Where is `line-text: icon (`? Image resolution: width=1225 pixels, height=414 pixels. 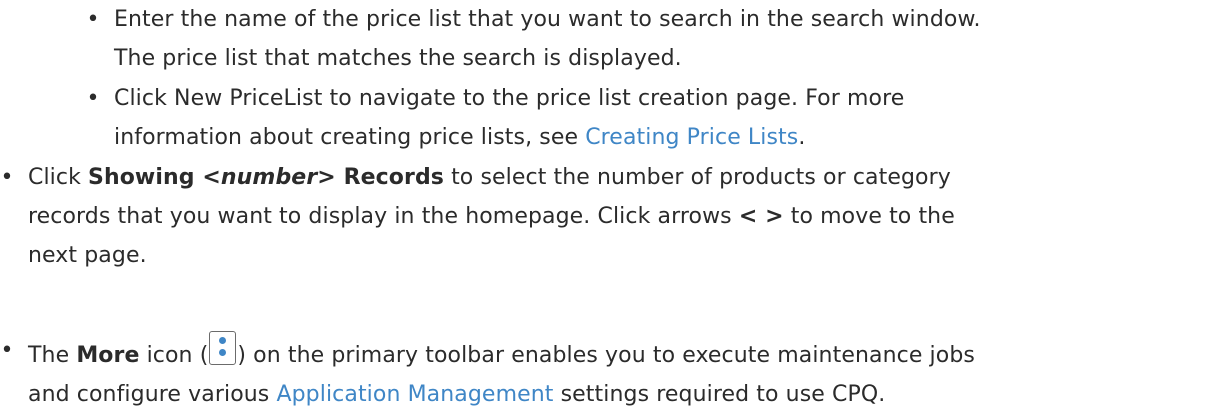 line-text: icon ( is located at coordinates (174, 355).